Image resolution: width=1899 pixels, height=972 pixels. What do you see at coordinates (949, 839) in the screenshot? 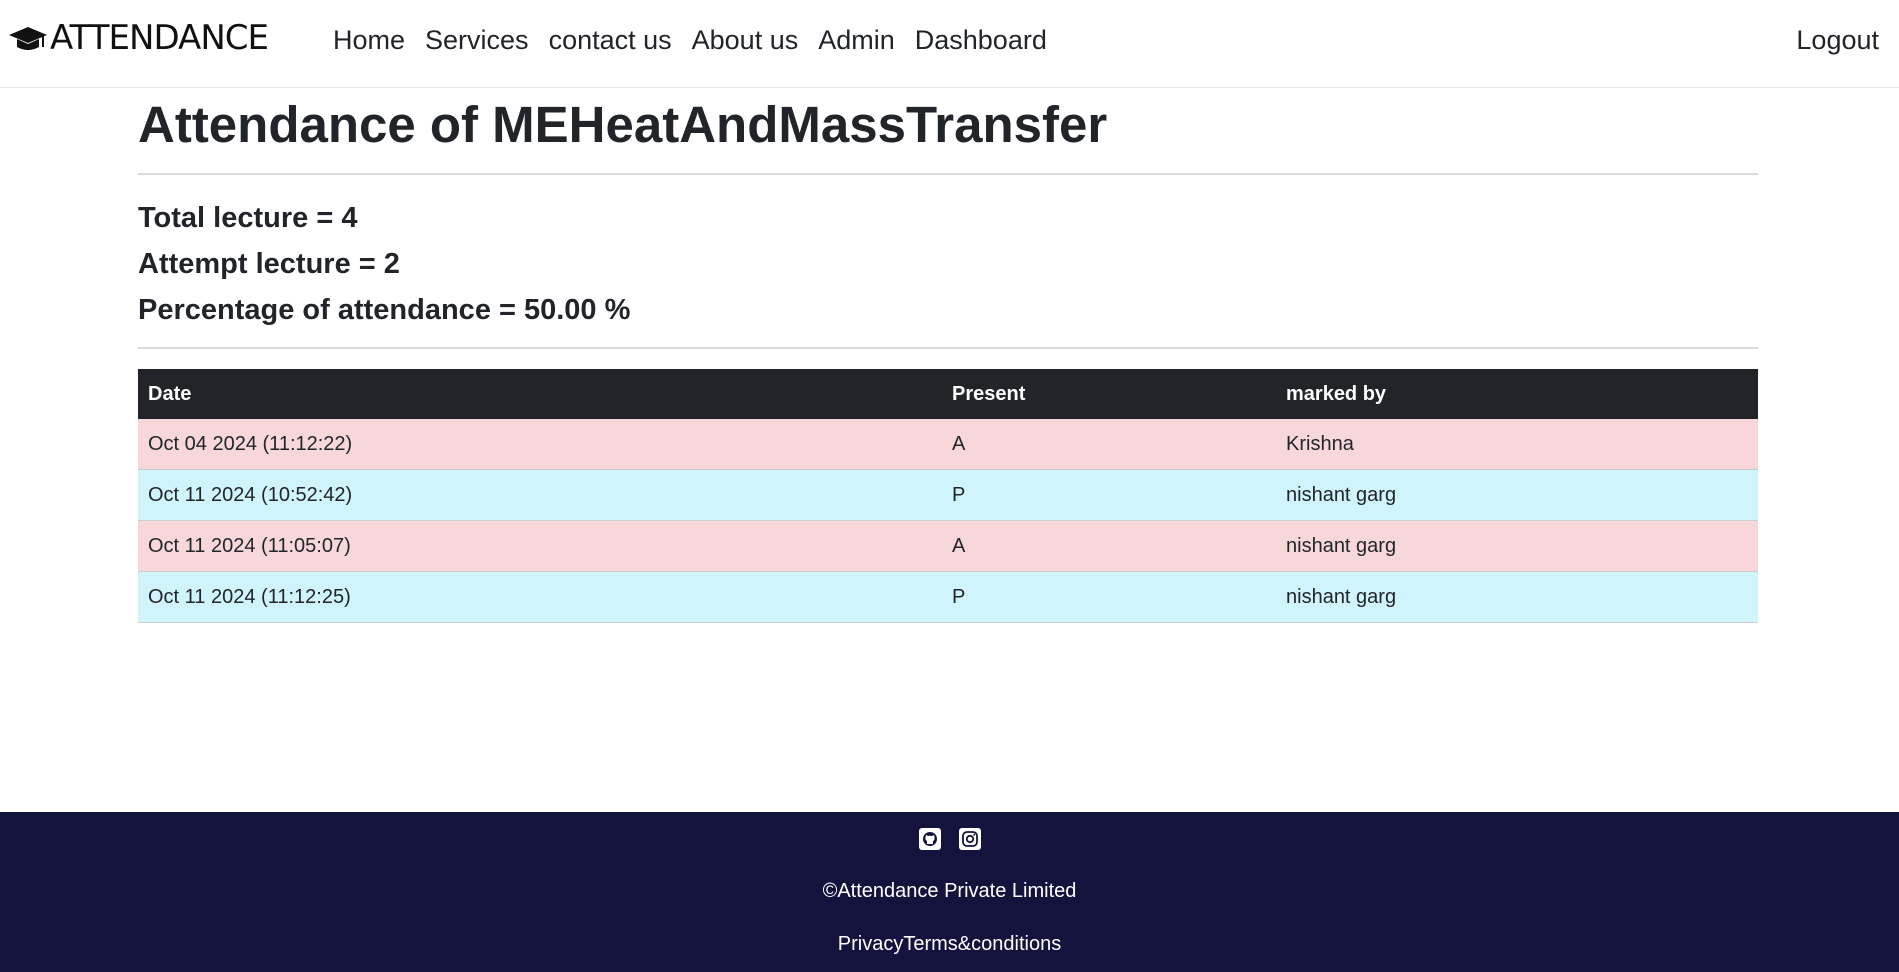
I see `social-links` at bounding box center [949, 839].